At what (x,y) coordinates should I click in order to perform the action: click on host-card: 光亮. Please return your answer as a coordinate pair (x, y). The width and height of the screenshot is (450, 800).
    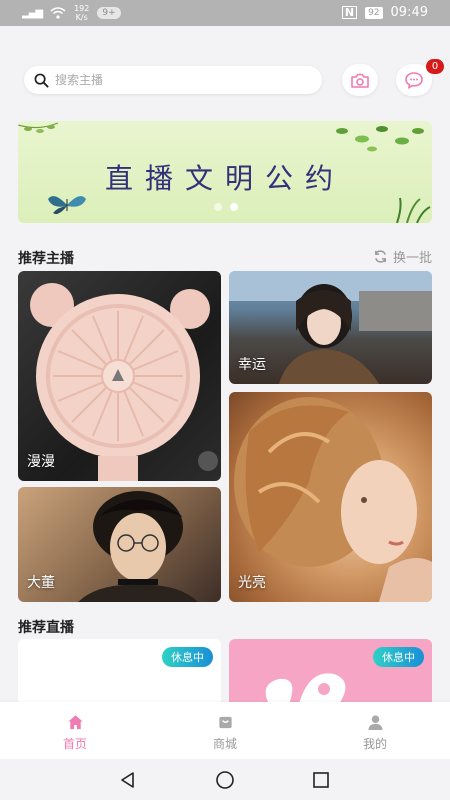
    Looking at the image, I should click on (330, 497).